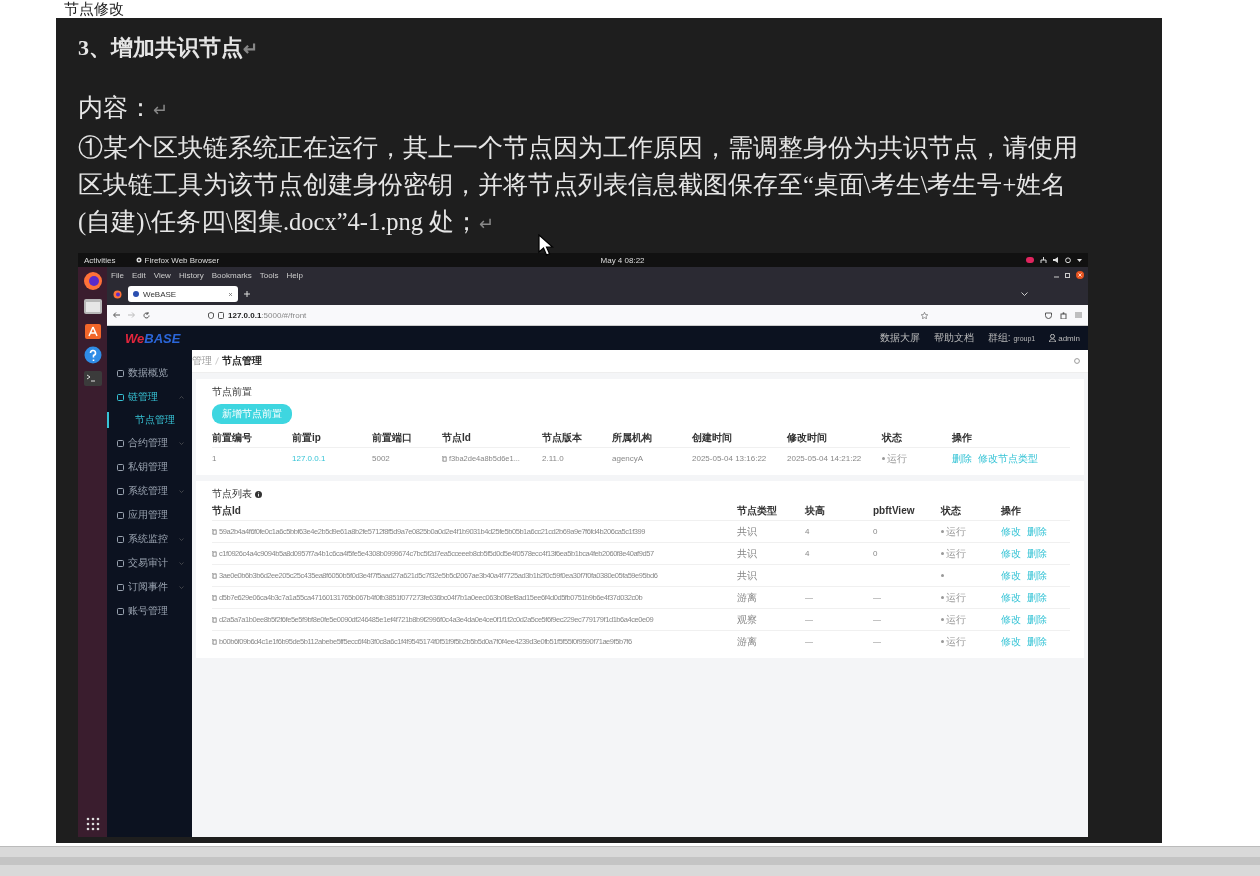  I want to click on volume-icon, so click(1056, 260).